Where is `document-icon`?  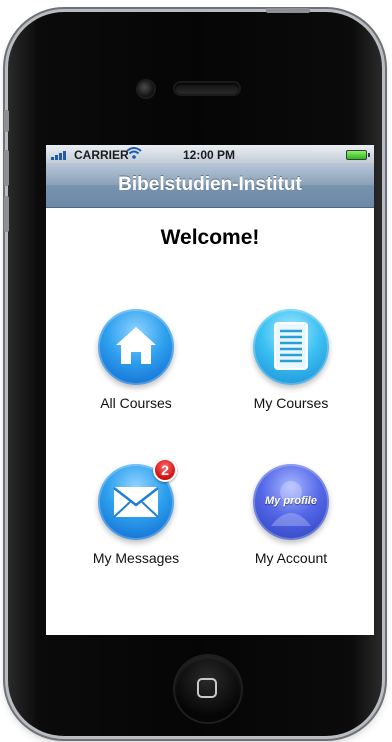 document-icon is located at coordinates (291, 347).